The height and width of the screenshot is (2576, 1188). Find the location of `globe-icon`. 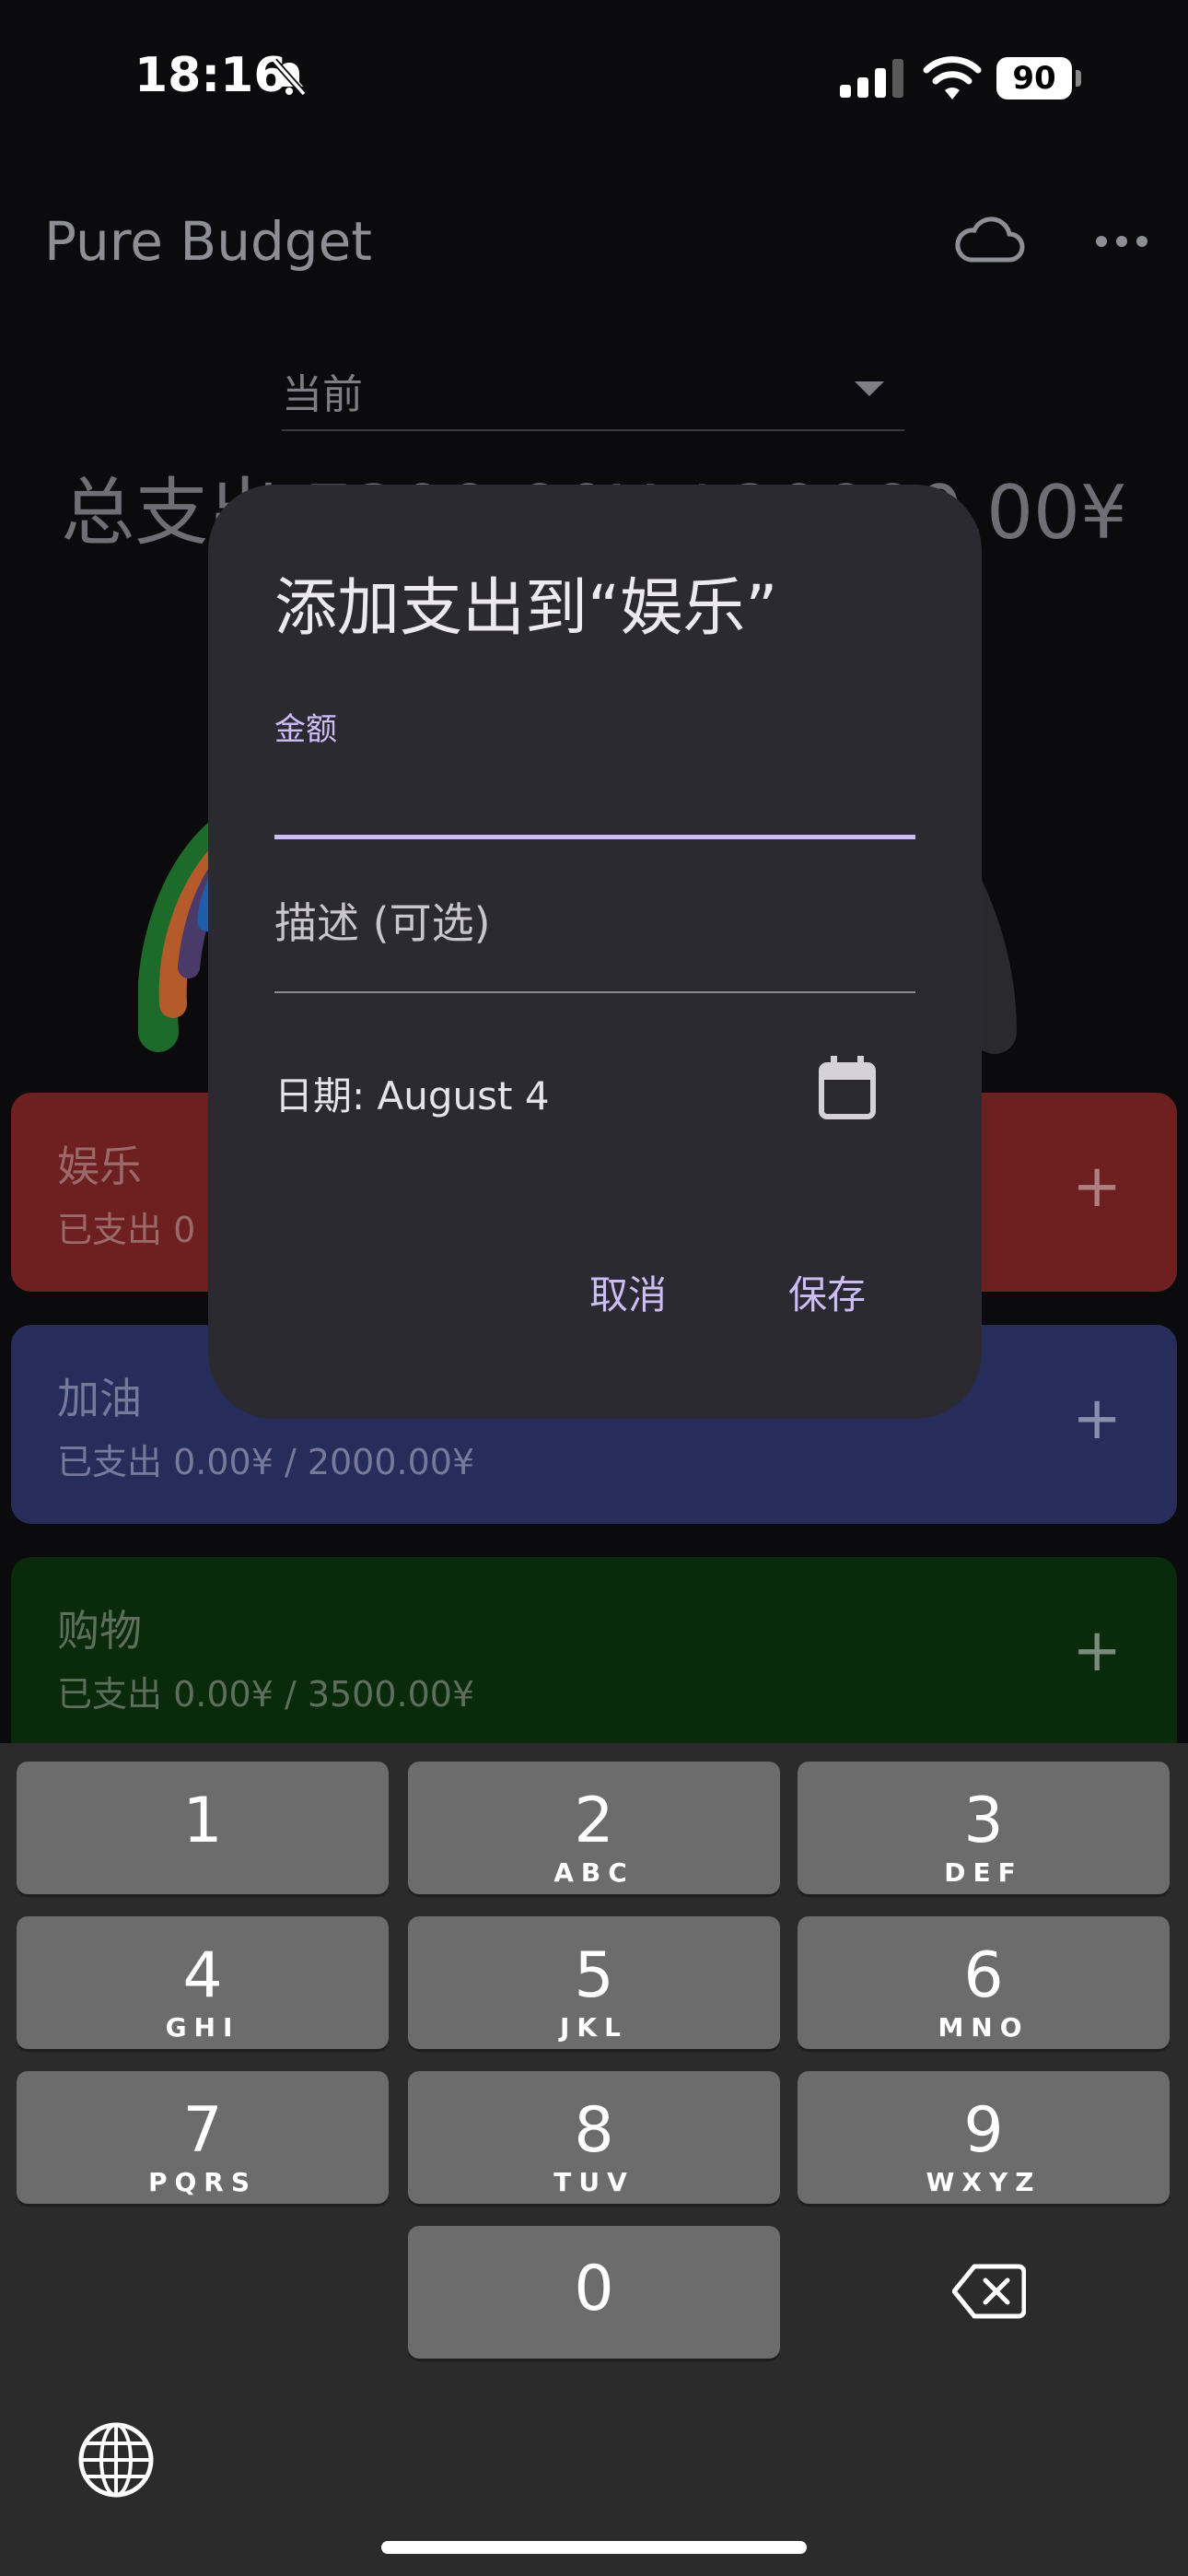

globe-icon is located at coordinates (116, 2460).